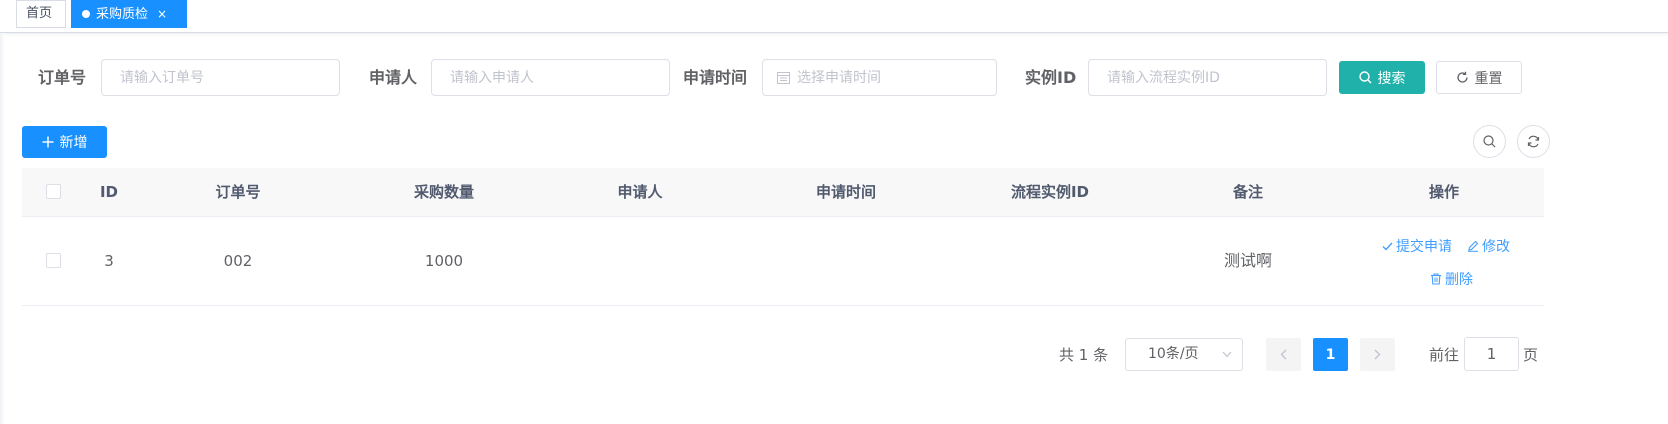 The image size is (1668, 424). Describe the element at coordinates (162, 14) in the screenshot. I see `close-icon: ×` at that location.